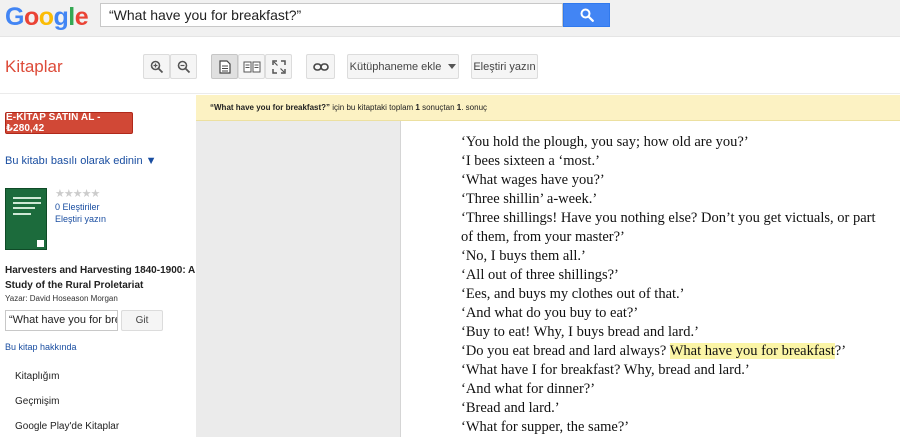 The image size is (900, 437). Describe the element at coordinates (528, 389) in the screenshot. I see `page-line: ‘And what for dinner?’` at that location.